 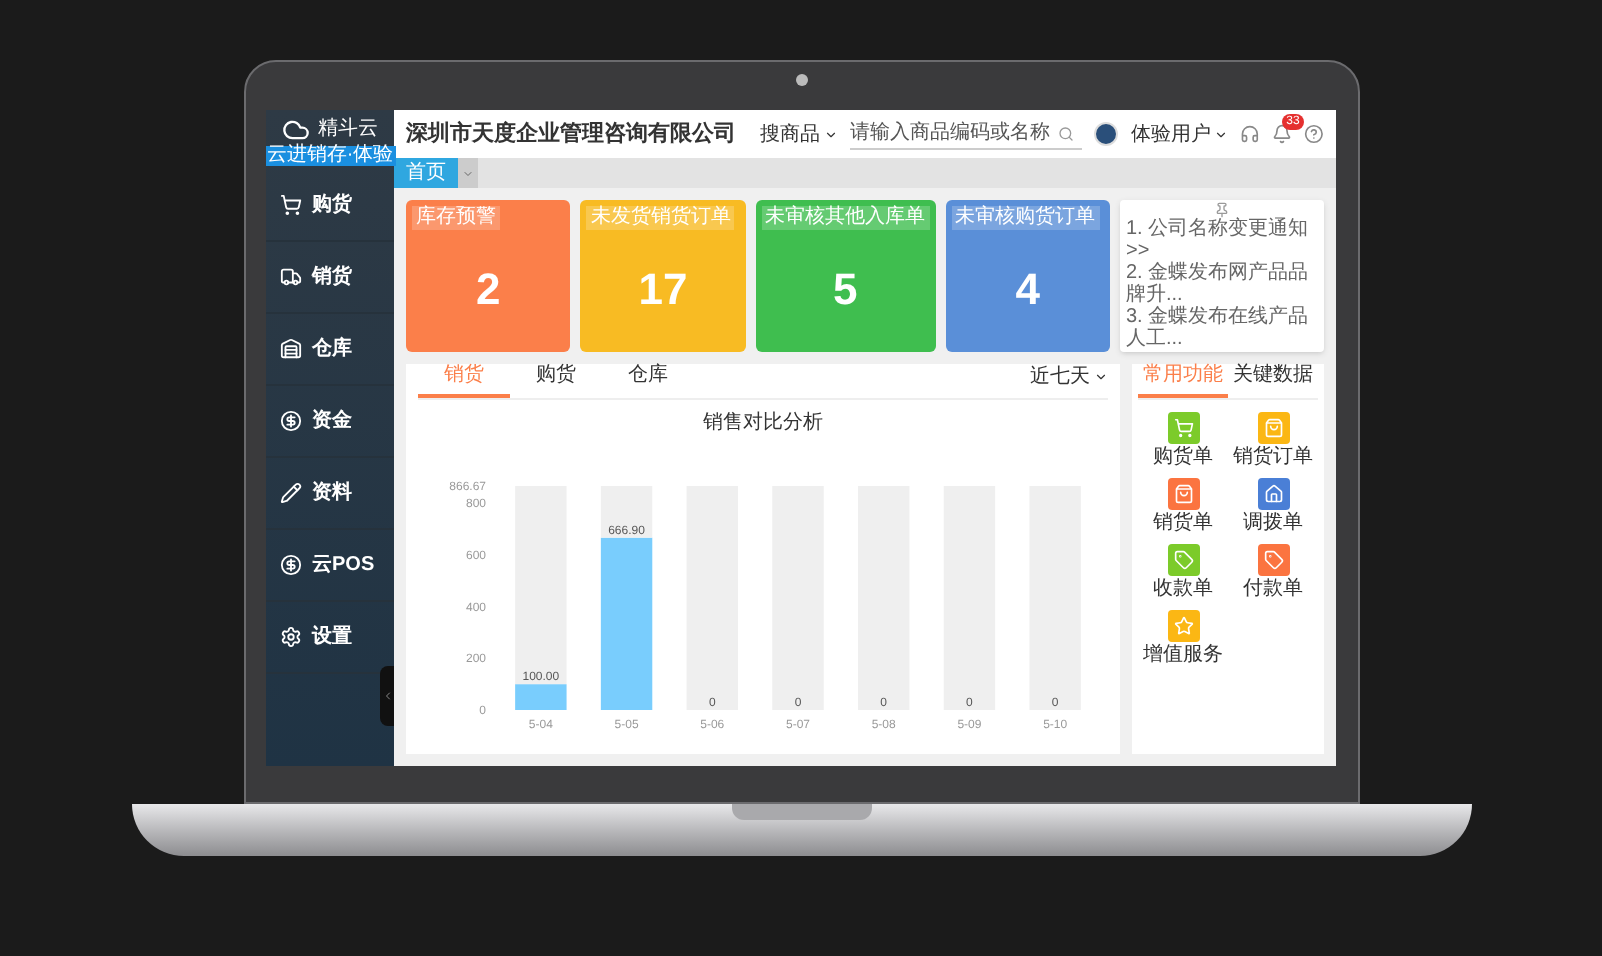 What do you see at coordinates (1069, 380) in the screenshot?
I see `period-dropdown: 近七天` at bounding box center [1069, 380].